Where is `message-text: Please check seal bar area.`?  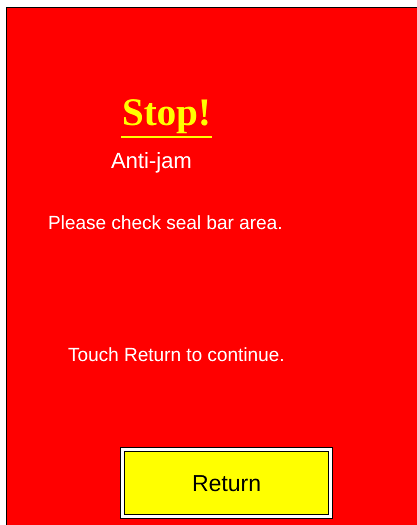 message-text: Please check seal bar area. is located at coordinates (165, 224).